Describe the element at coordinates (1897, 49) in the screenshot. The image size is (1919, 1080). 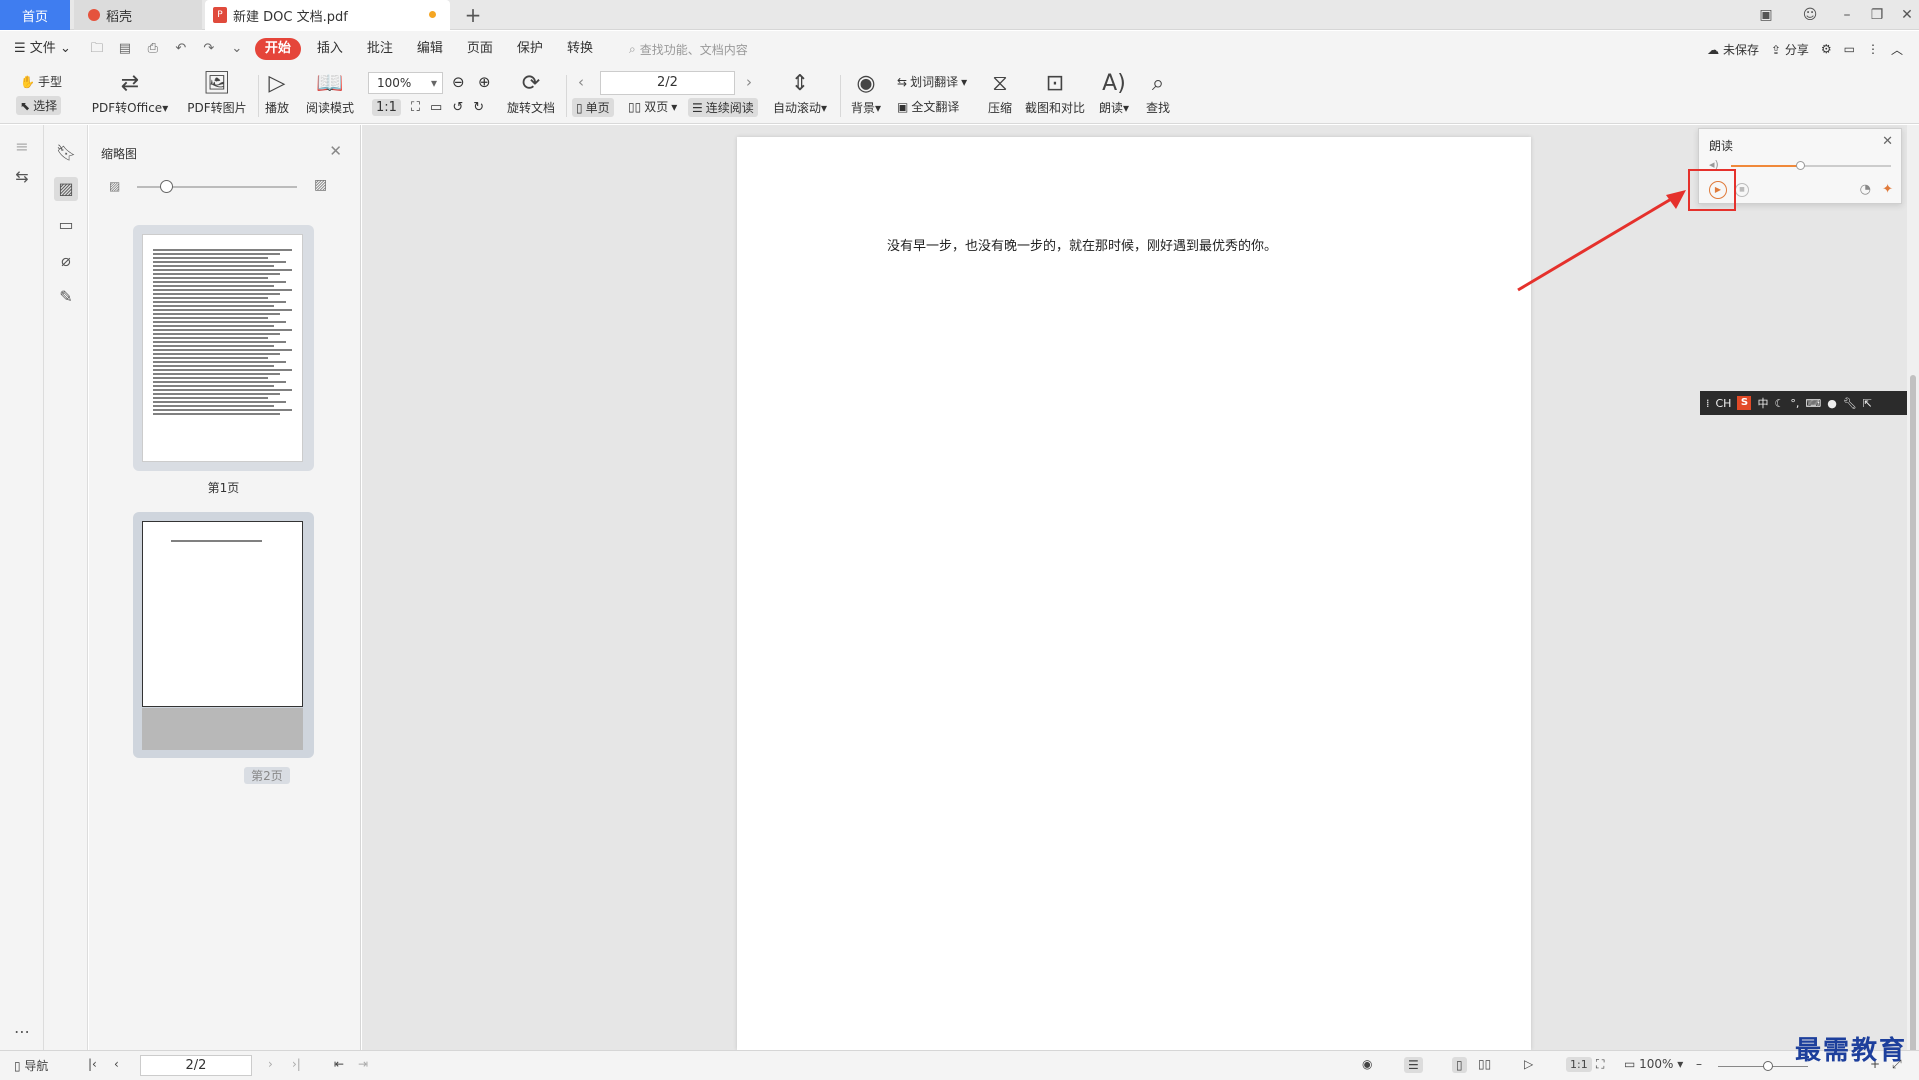
I see `collapse-ribbon-icon: ︿` at that location.